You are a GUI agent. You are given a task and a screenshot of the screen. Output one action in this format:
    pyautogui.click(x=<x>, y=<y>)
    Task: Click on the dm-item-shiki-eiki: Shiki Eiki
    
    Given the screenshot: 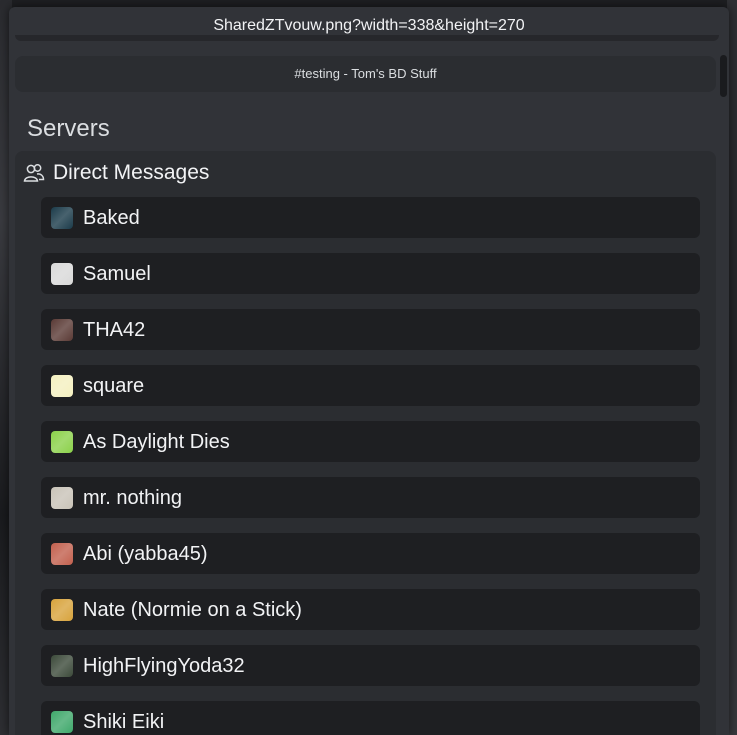 What is the action you would take?
    pyautogui.click(x=370, y=718)
    